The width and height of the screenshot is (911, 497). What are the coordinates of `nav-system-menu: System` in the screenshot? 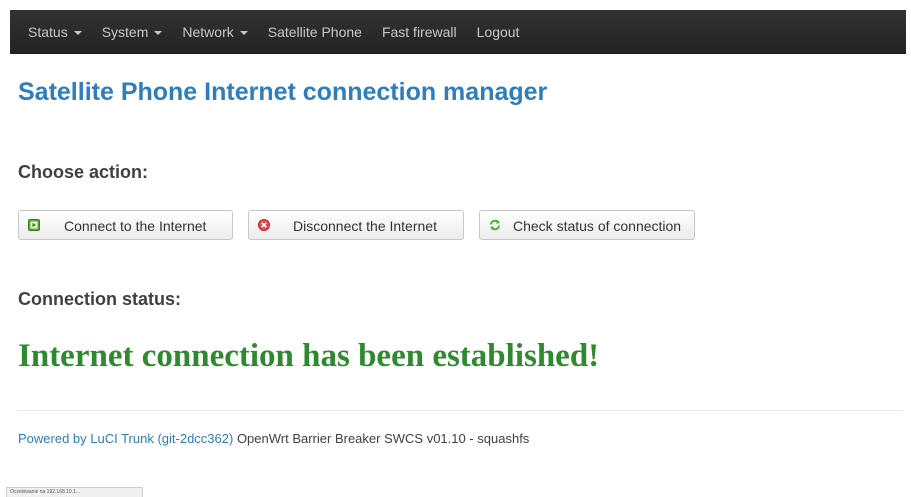 It's located at (132, 32).